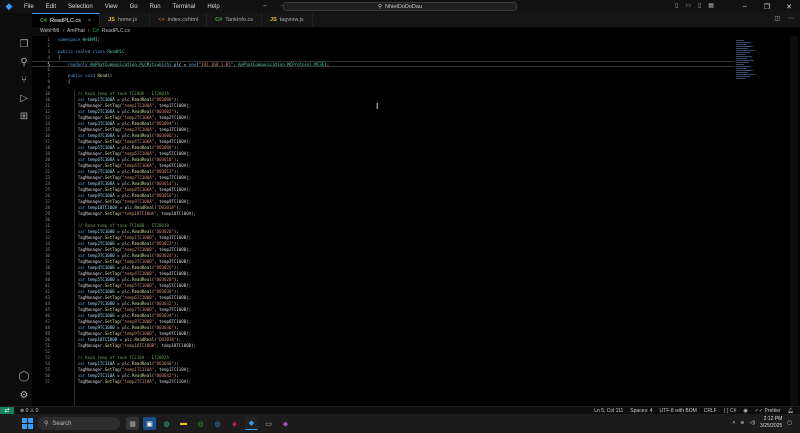 The width and height of the screenshot is (800, 433). I want to click on breadcrumb-item: WebHMI, so click(49, 32).